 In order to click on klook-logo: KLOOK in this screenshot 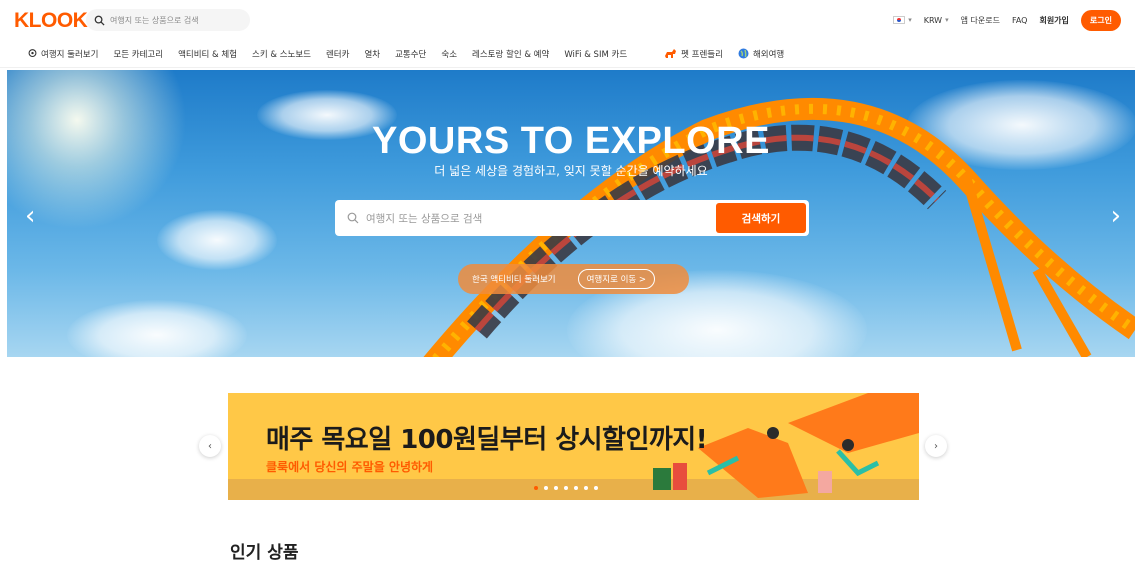, I will do `click(51, 21)`.